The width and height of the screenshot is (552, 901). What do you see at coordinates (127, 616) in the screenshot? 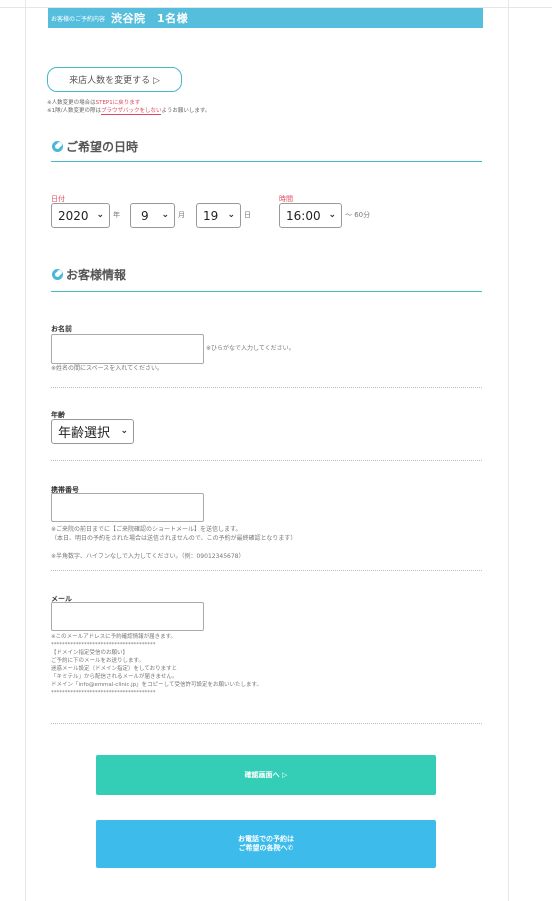
I see `email-input` at bounding box center [127, 616].